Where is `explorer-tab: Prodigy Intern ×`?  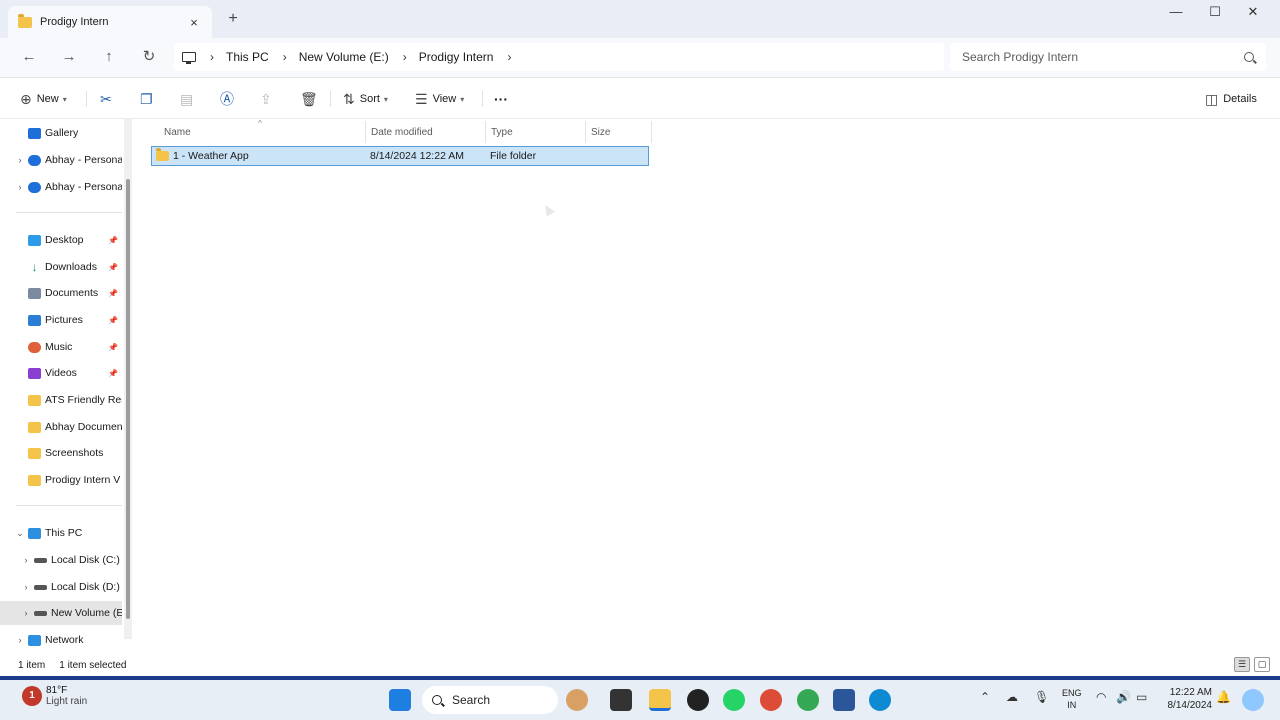
explorer-tab: Prodigy Intern × is located at coordinates (110, 22).